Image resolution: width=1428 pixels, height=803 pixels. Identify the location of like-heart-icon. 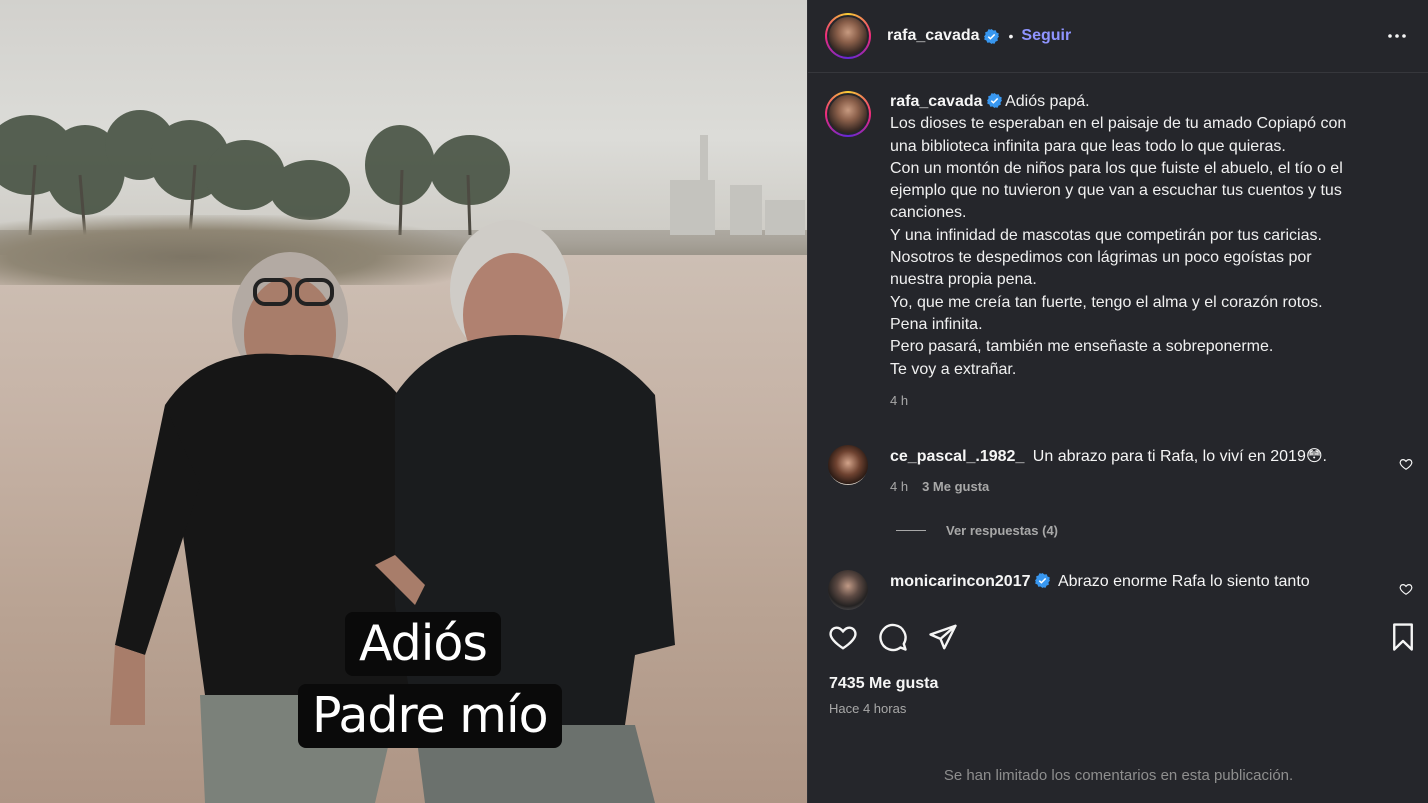
(843, 637).